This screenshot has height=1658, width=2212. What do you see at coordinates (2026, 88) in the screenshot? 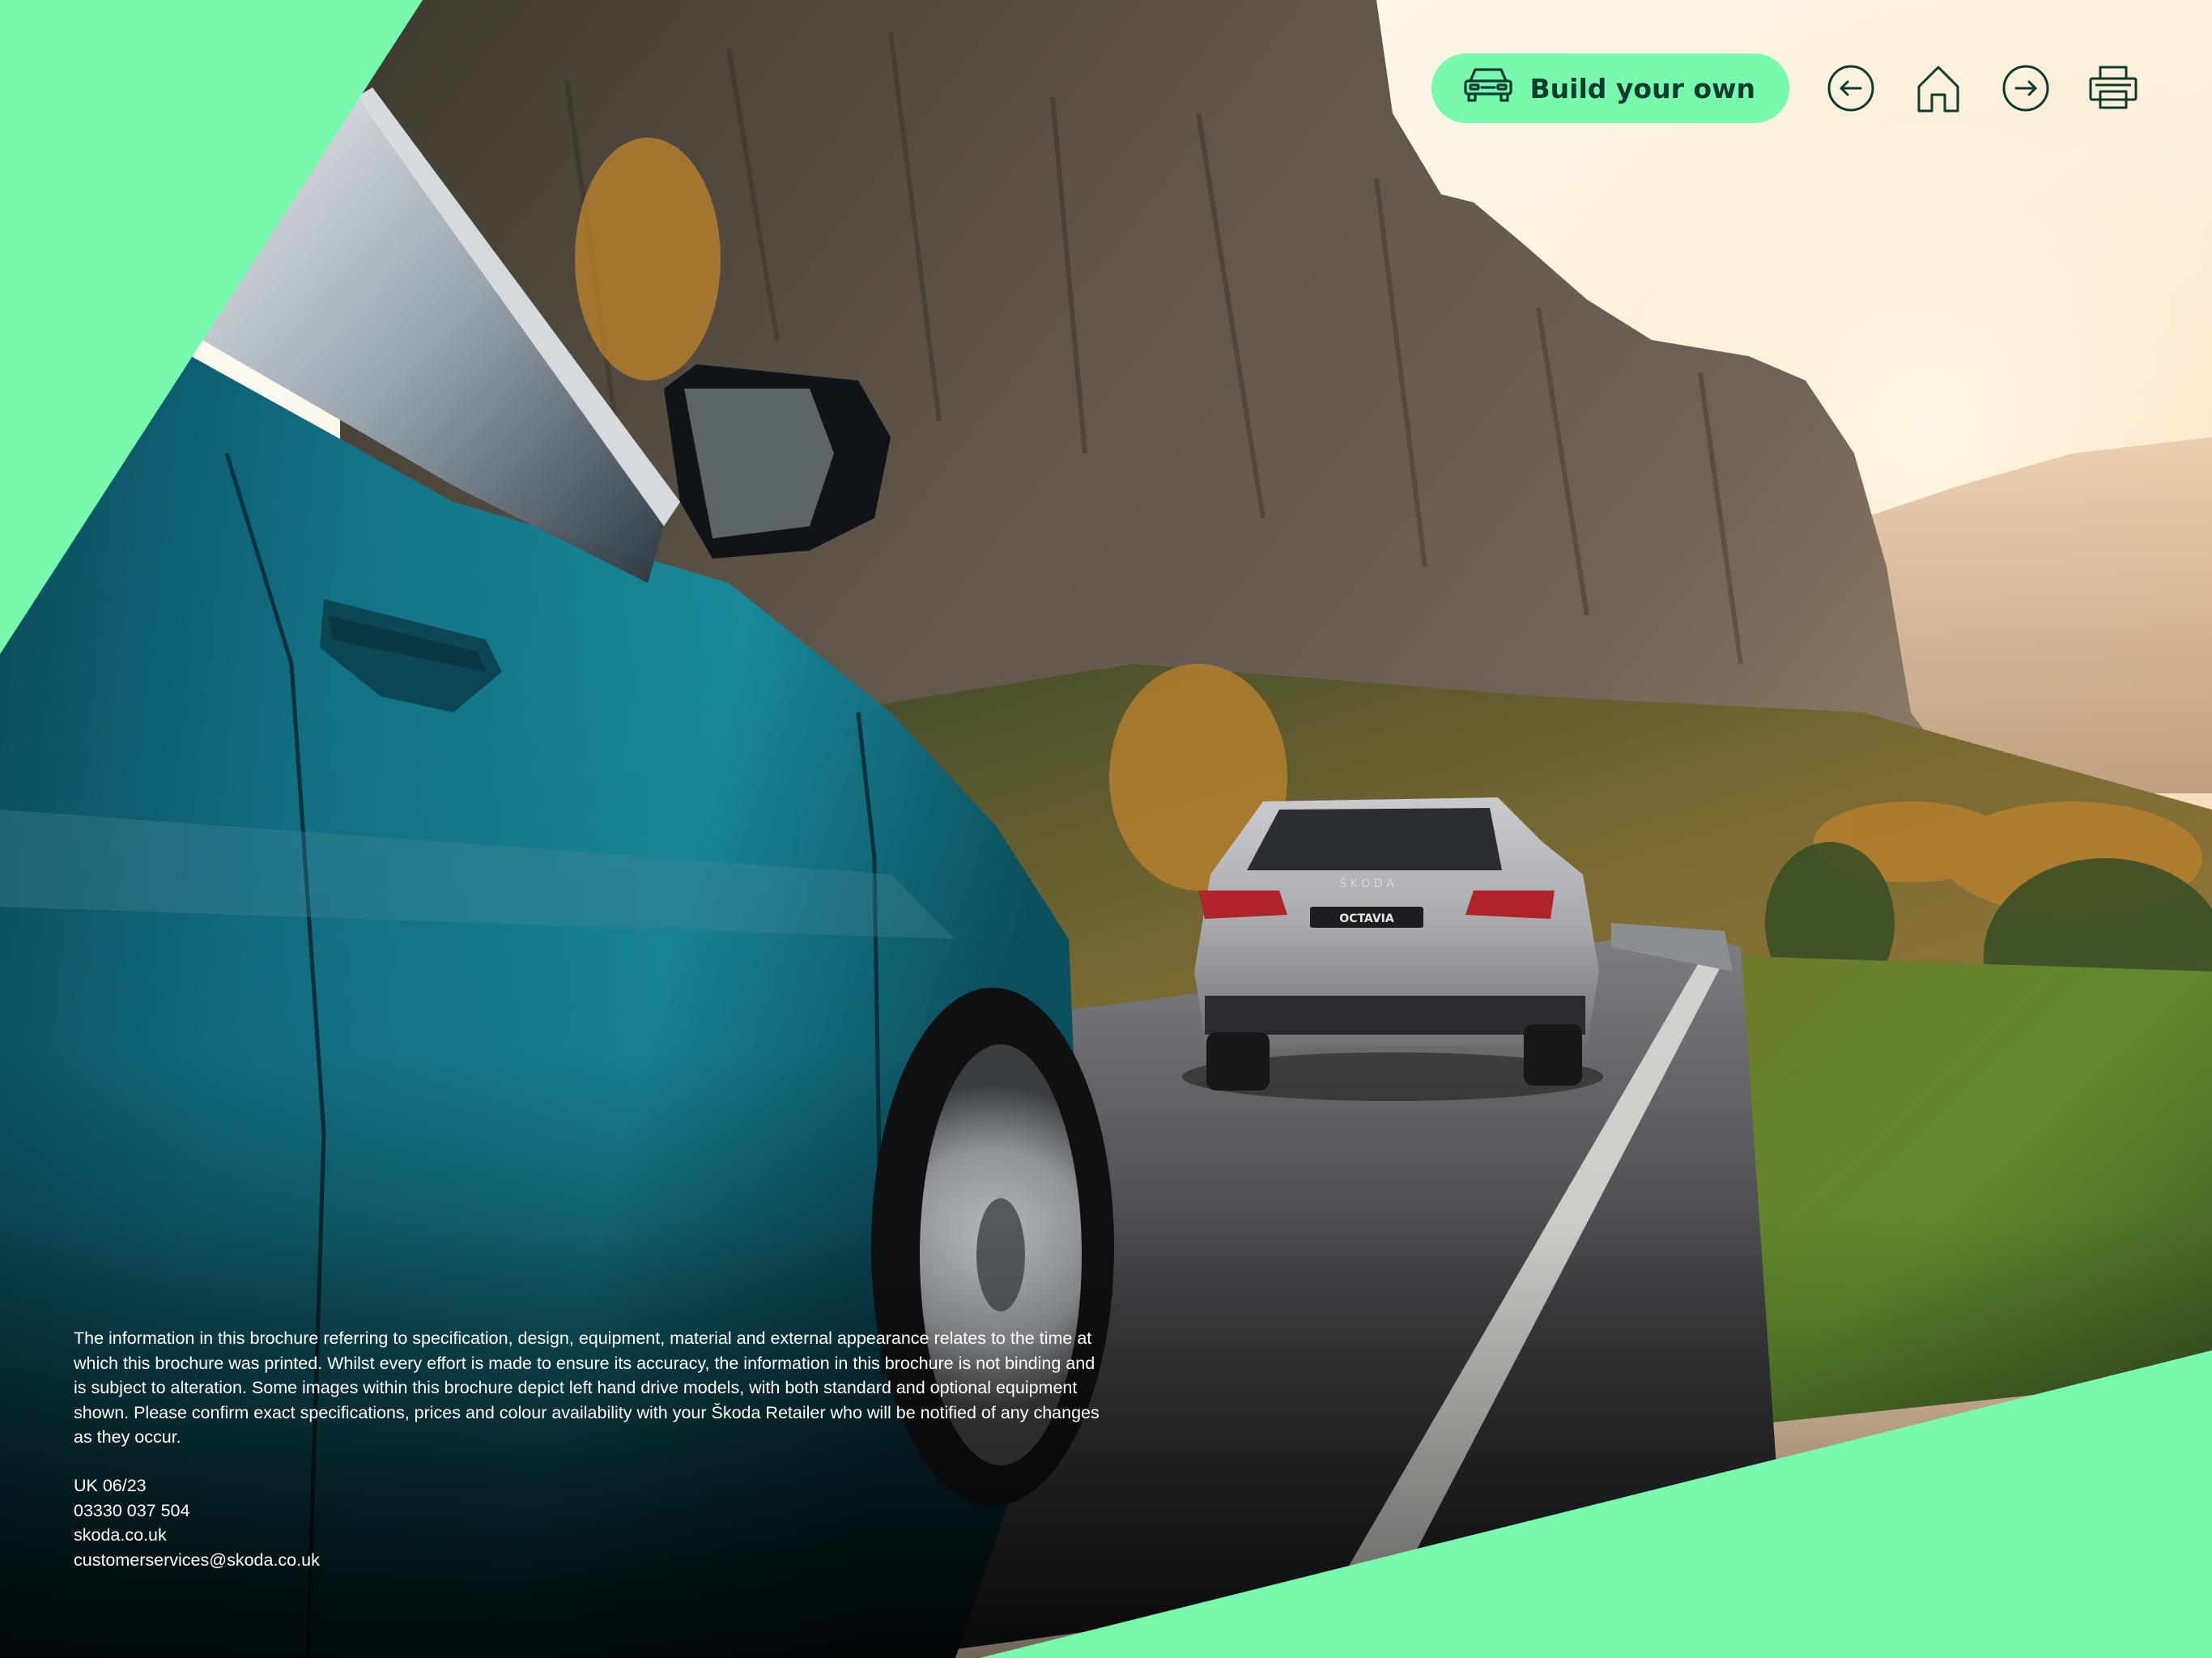
I see `arrow-right-circle-icon` at bounding box center [2026, 88].